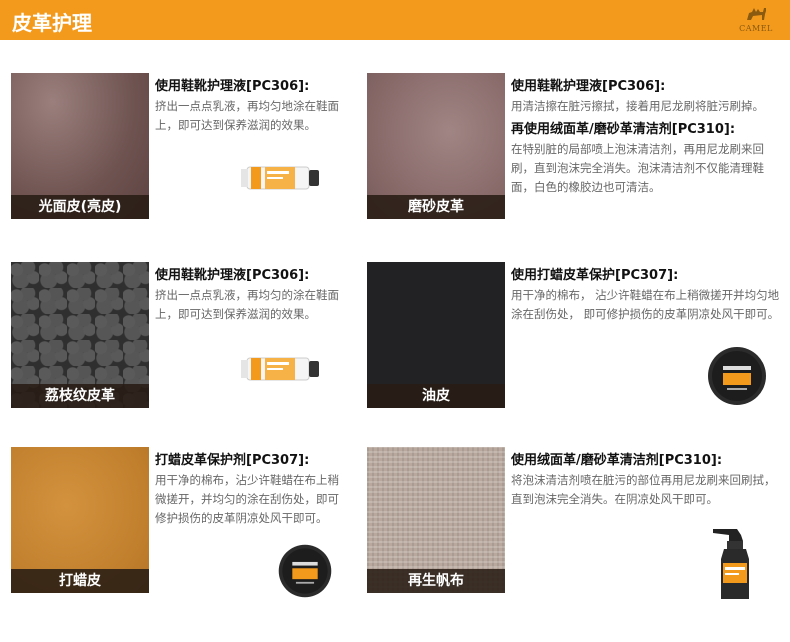  Describe the element at coordinates (436, 207) in the screenshot. I see `swatch-label: 磨砂皮革` at that location.